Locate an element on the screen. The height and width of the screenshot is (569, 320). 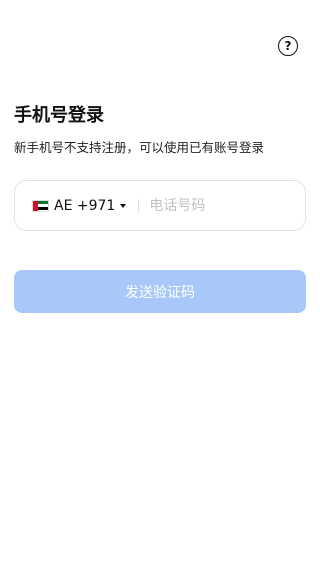
send-code-button: 发送验证码 is located at coordinates (160, 291).